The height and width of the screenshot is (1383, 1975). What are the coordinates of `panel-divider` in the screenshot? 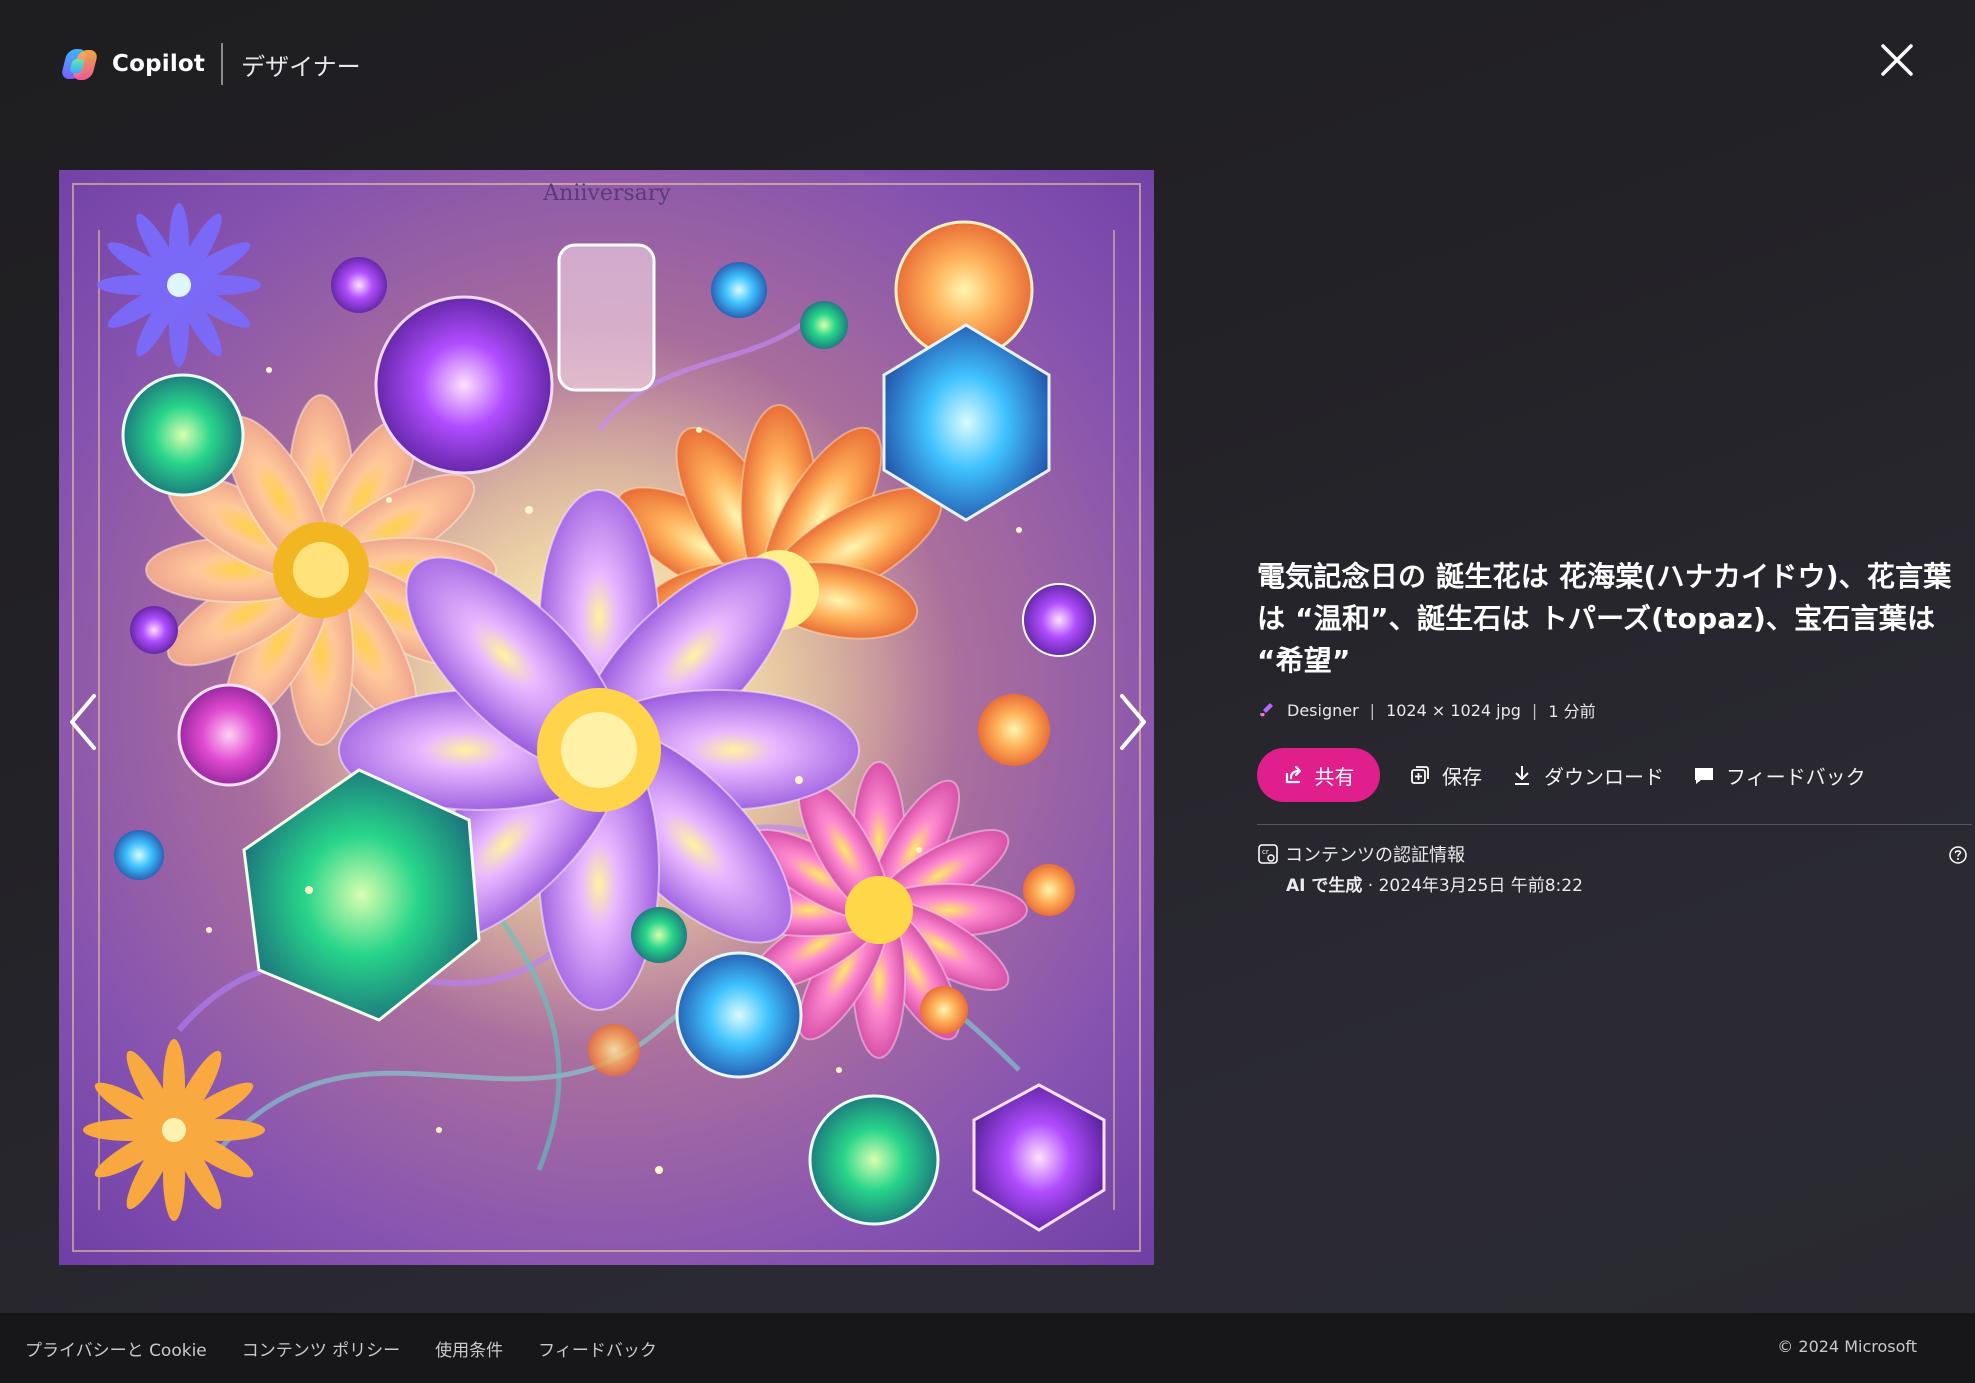 It's located at (1614, 824).